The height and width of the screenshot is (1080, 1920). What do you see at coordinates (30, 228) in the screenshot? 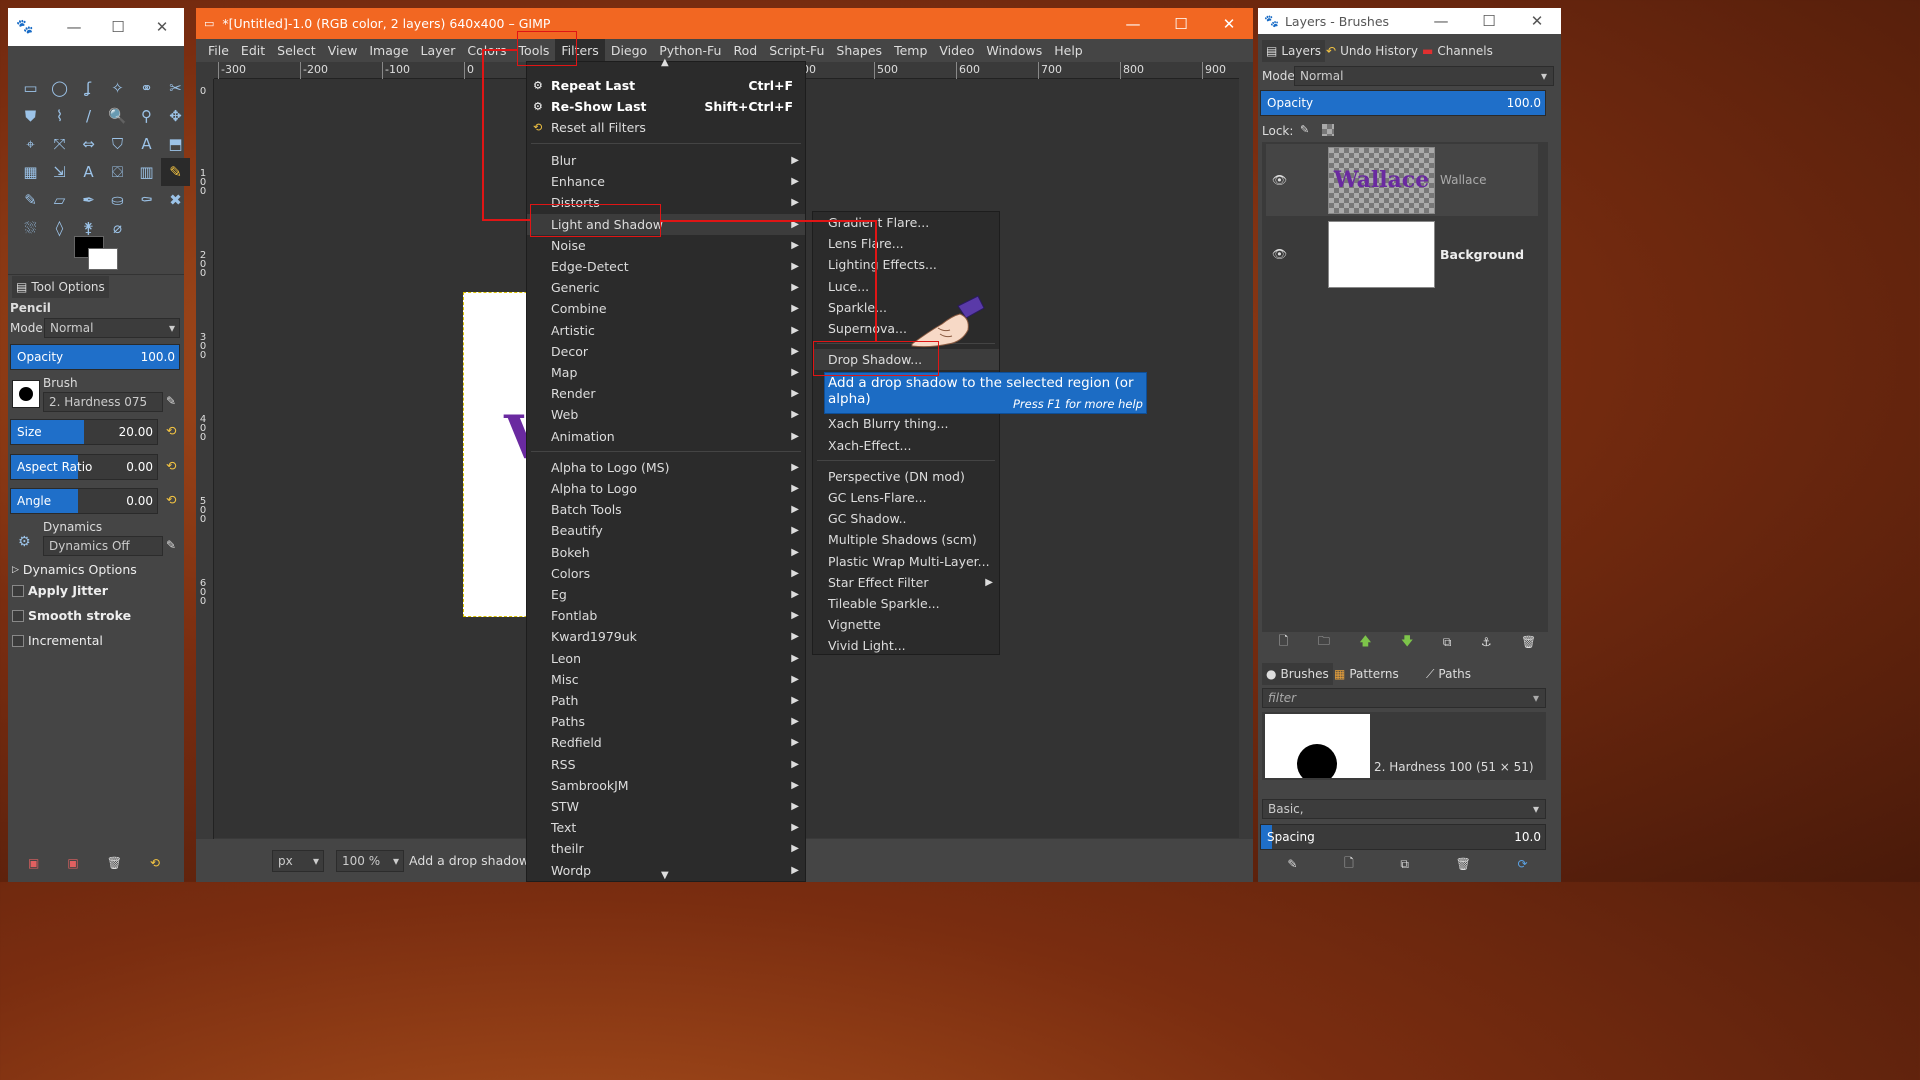
I see `tool-button-icon: ⛆` at bounding box center [30, 228].